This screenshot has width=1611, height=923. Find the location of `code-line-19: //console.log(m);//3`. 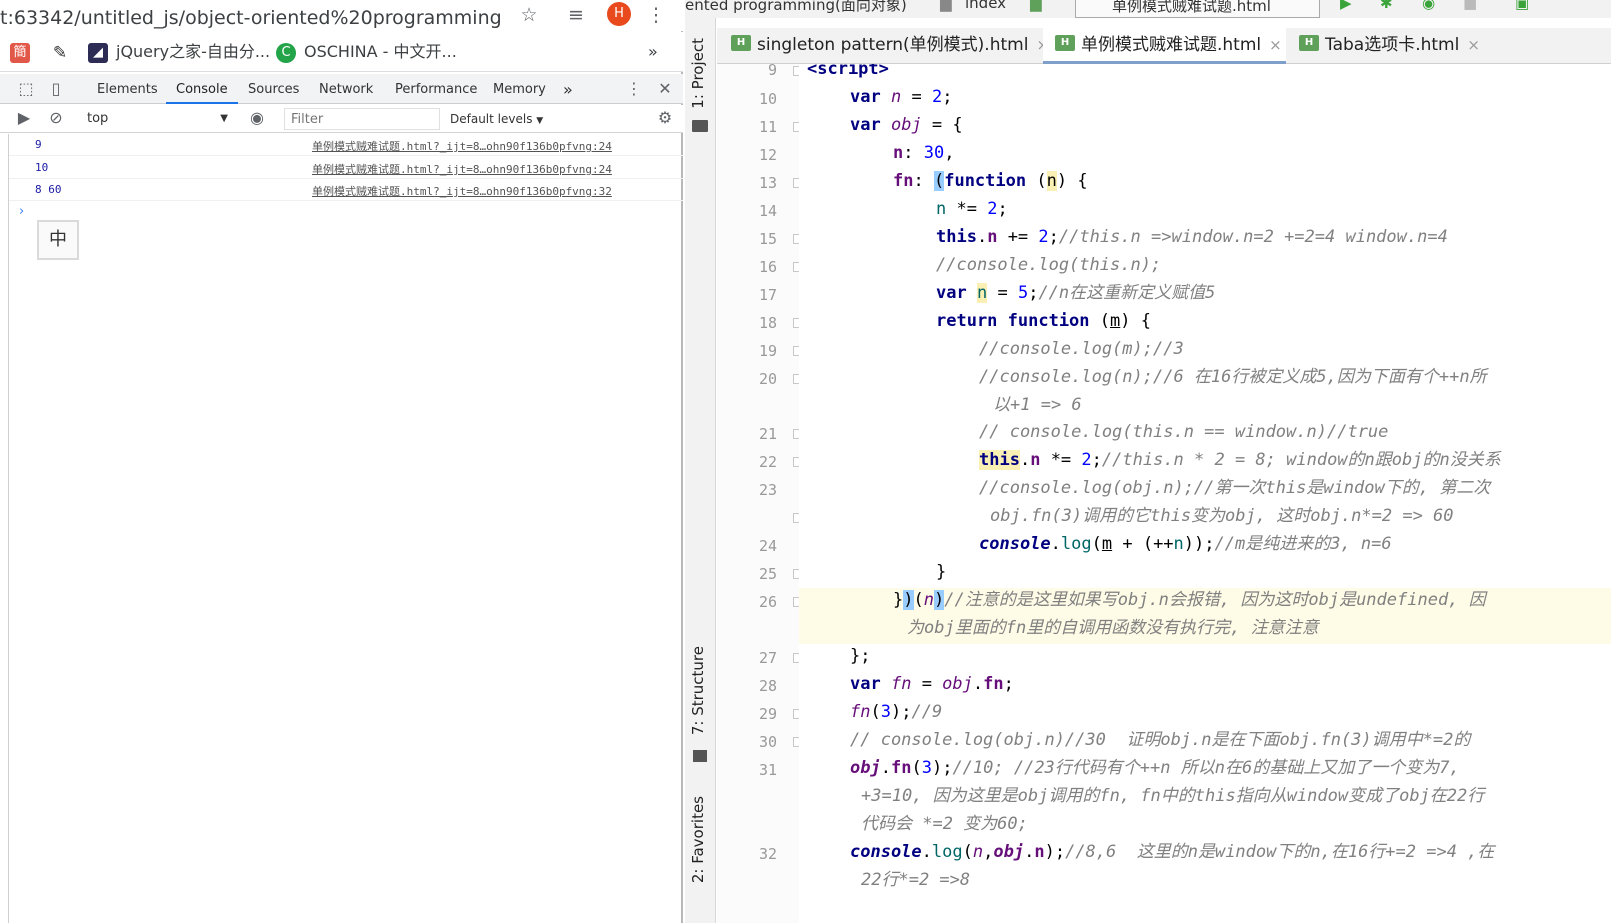

code-line-19: //console.log(m);//3 is located at coordinates (1081, 349).